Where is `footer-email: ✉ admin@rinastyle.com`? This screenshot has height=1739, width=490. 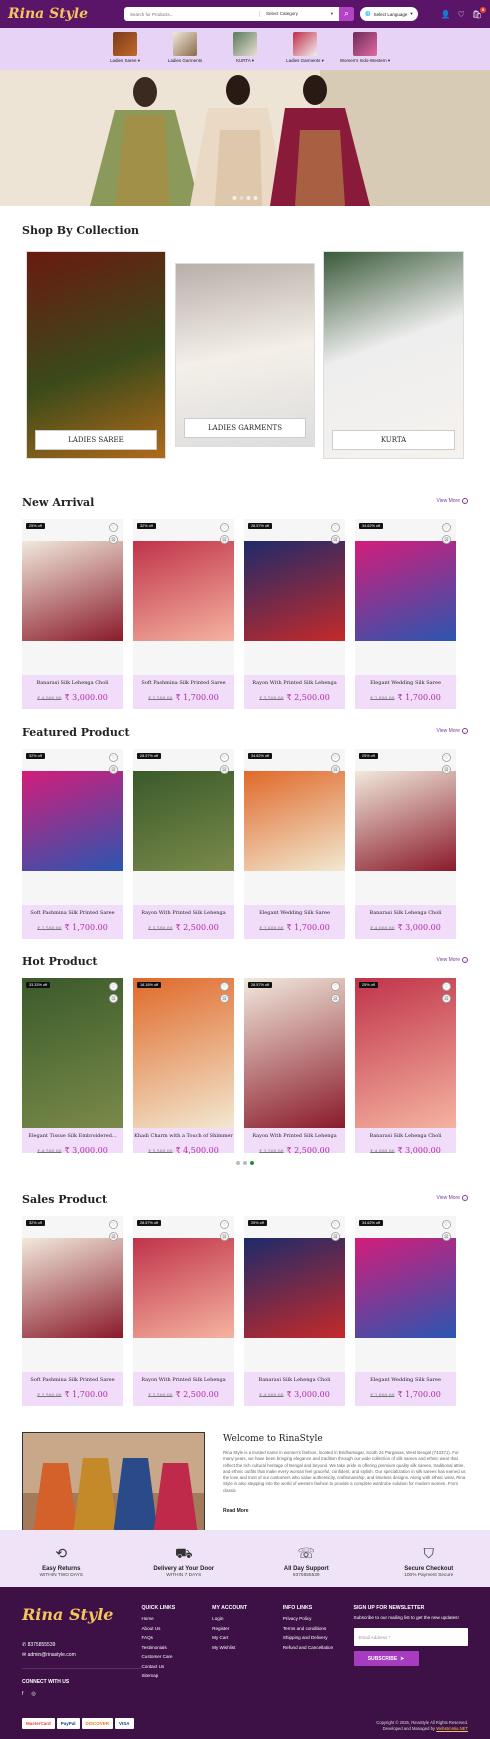 footer-email: ✉ admin@rinastyle.com is located at coordinates (81, 1655).